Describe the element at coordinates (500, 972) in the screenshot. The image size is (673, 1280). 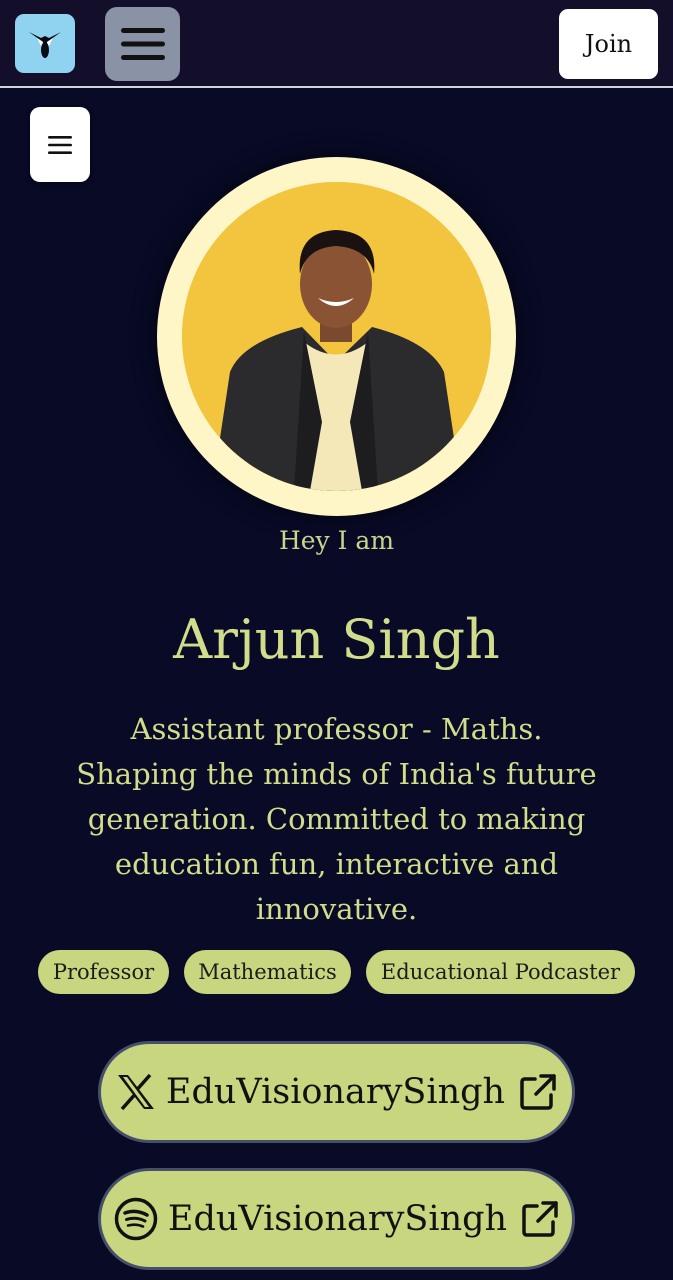
I see `tag-educational-podcaster: Educational Podcaster` at that location.